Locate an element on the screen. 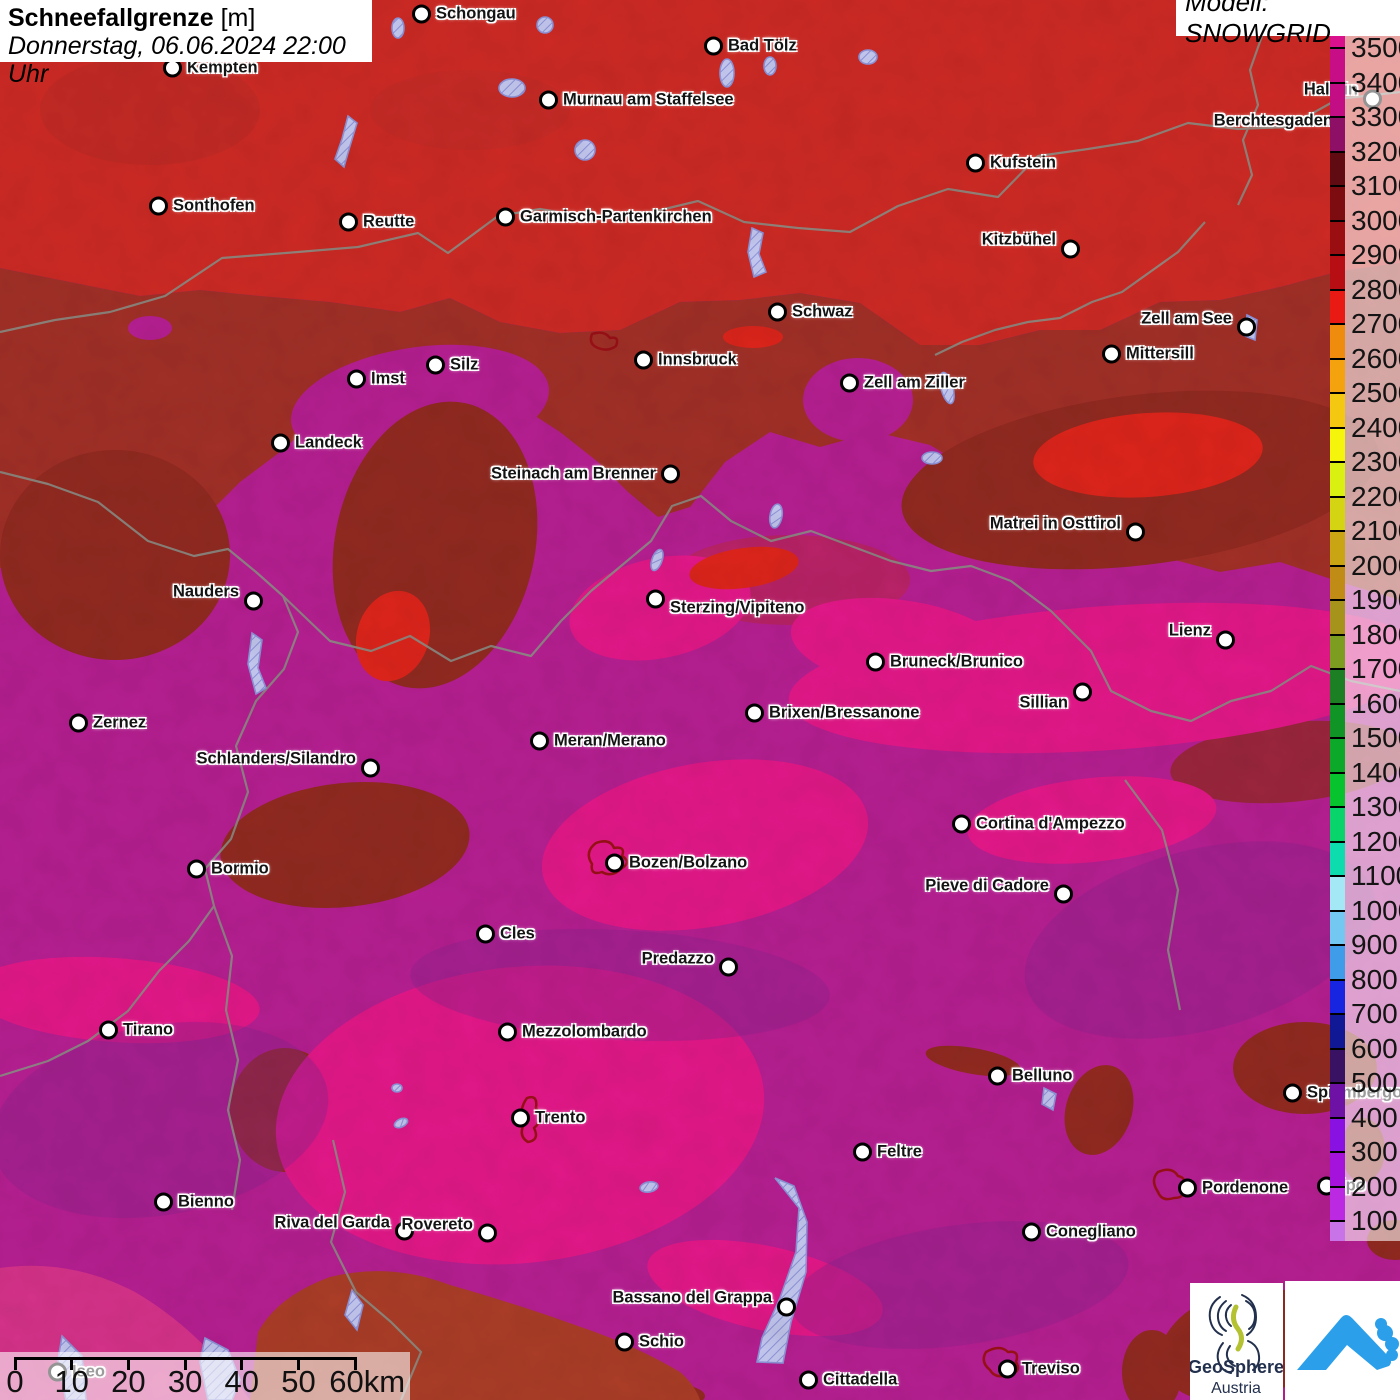 The image size is (1400, 1400). legend-tick-label: 100 is located at coordinates (1374, 1220).